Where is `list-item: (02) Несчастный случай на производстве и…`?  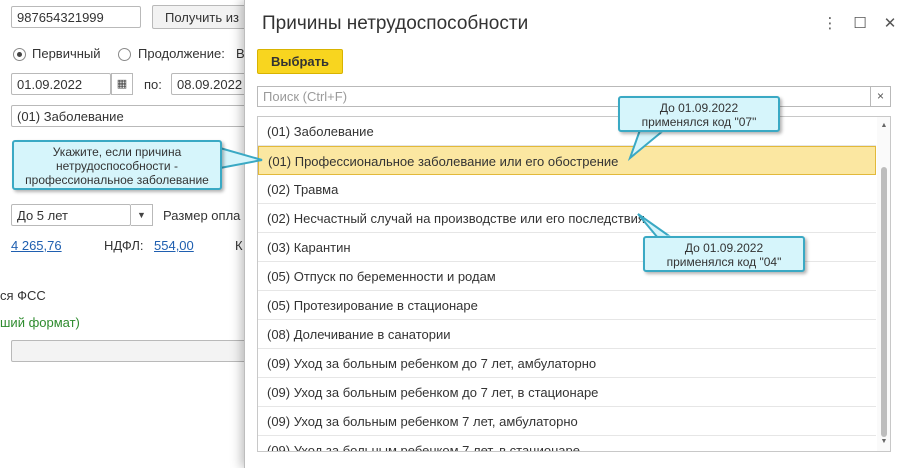
list-item: (02) Несчастный случай на производстве и… is located at coordinates (567, 218).